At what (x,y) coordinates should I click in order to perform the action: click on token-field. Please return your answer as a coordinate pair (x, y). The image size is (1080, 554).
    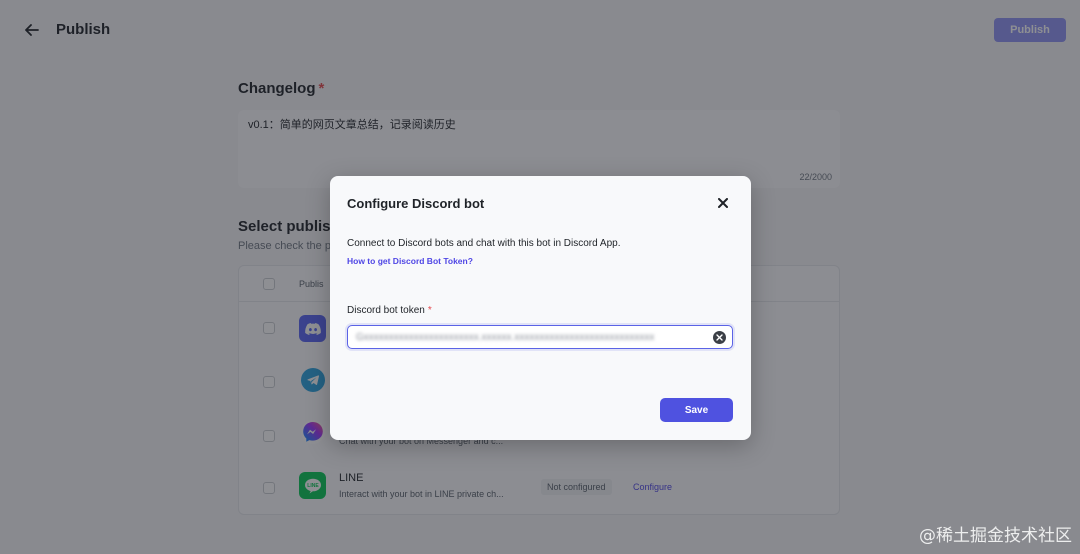
    Looking at the image, I should click on (540, 337).